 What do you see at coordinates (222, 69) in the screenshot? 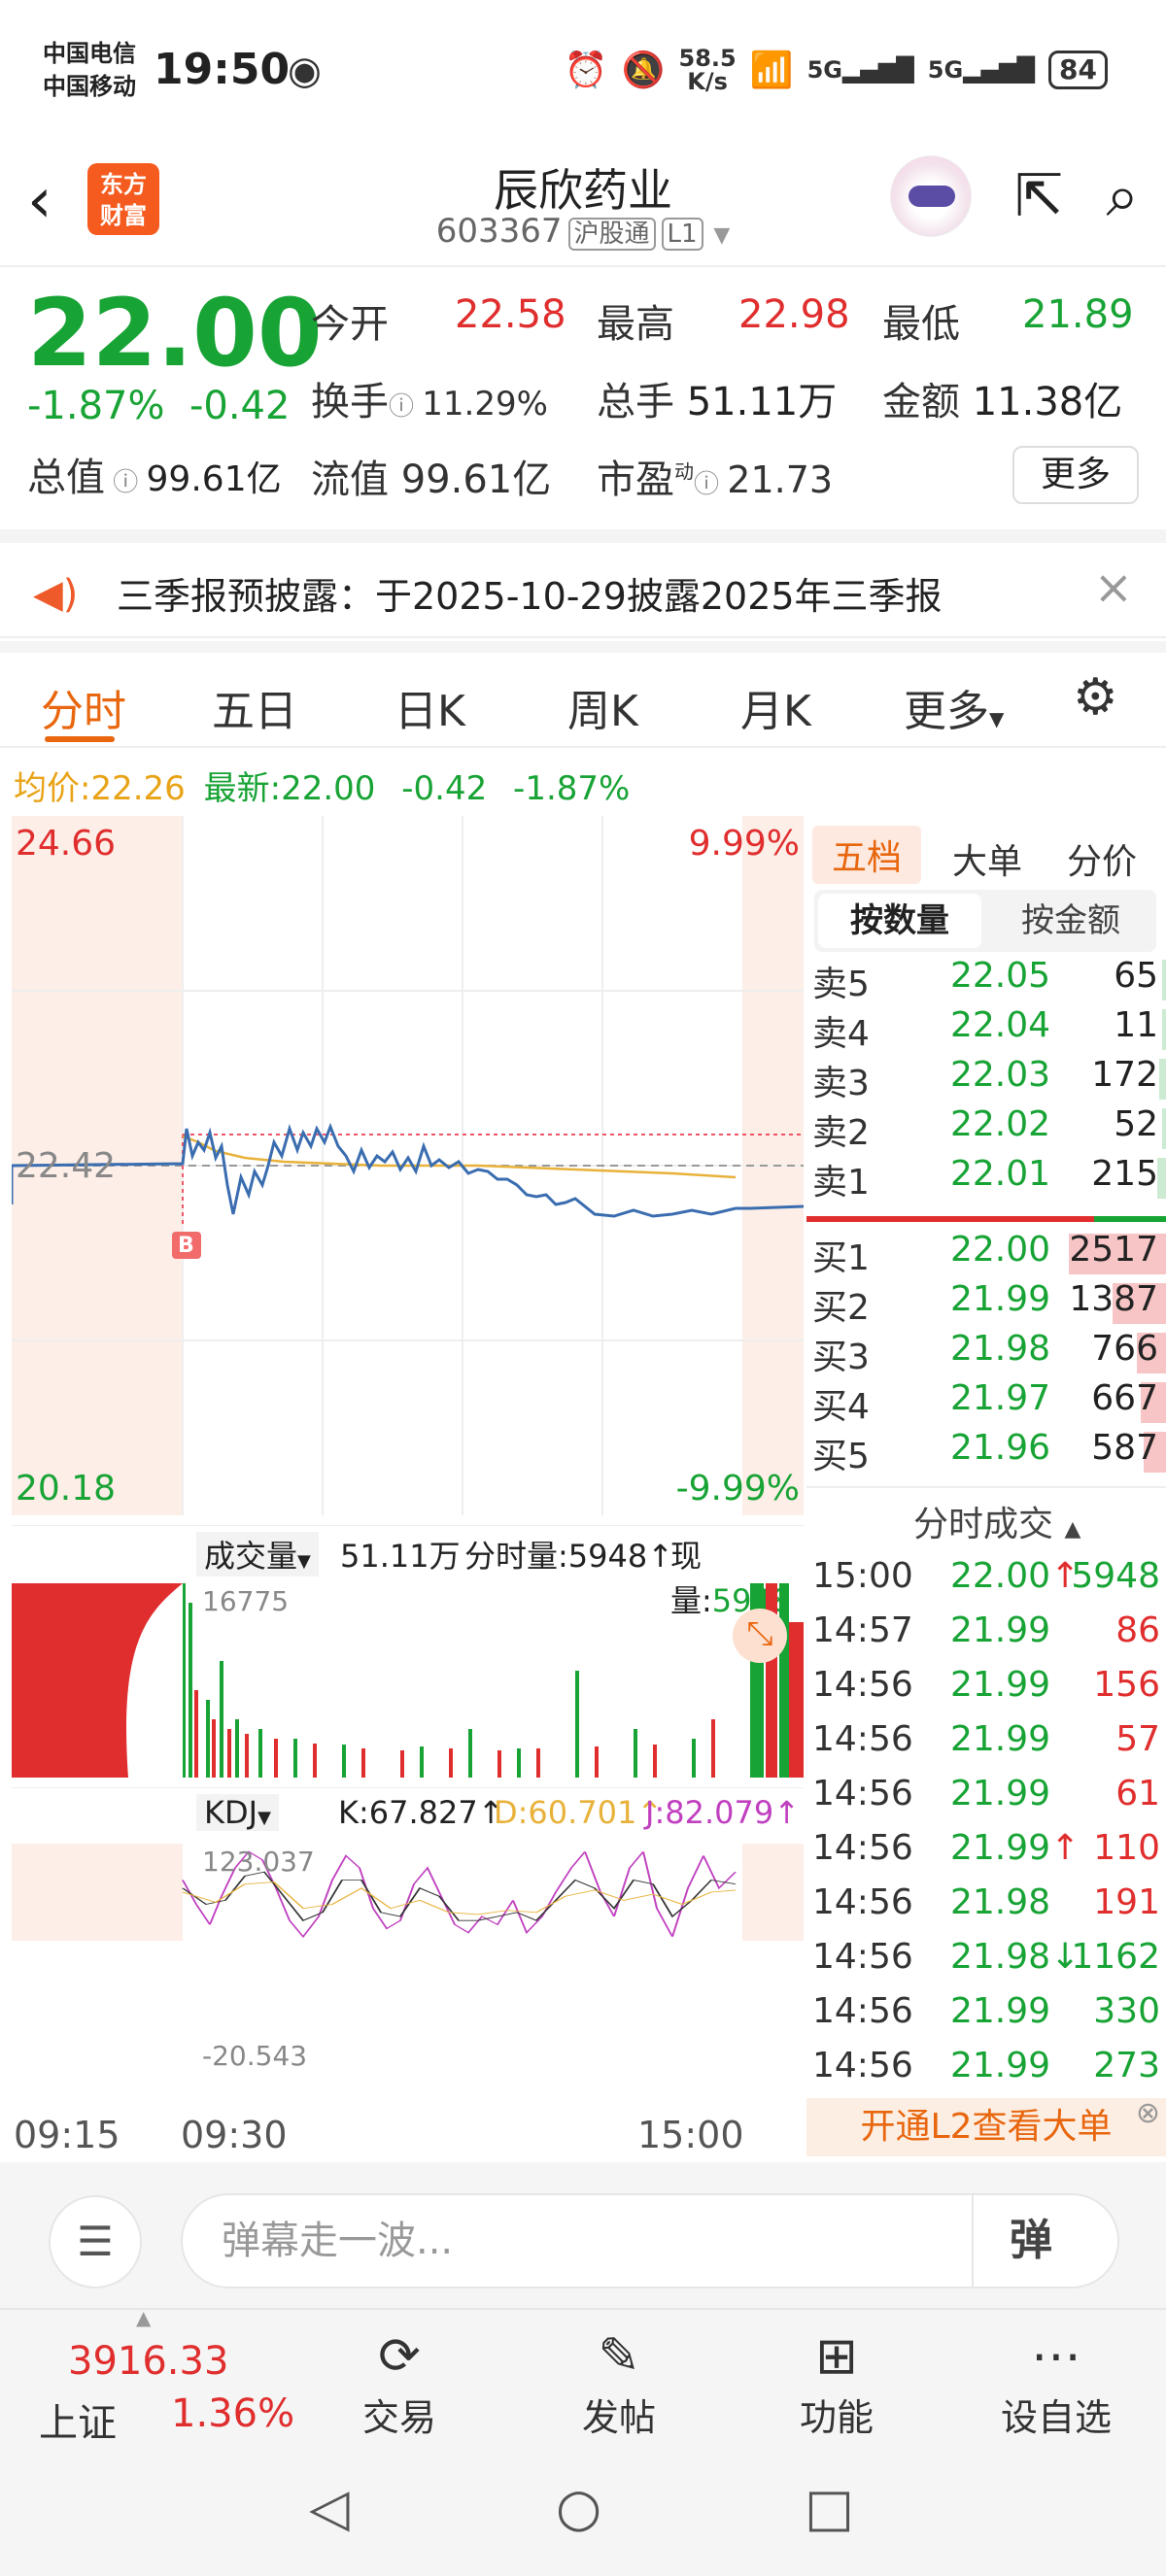
I see `clock: 19:50` at bounding box center [222, 69].